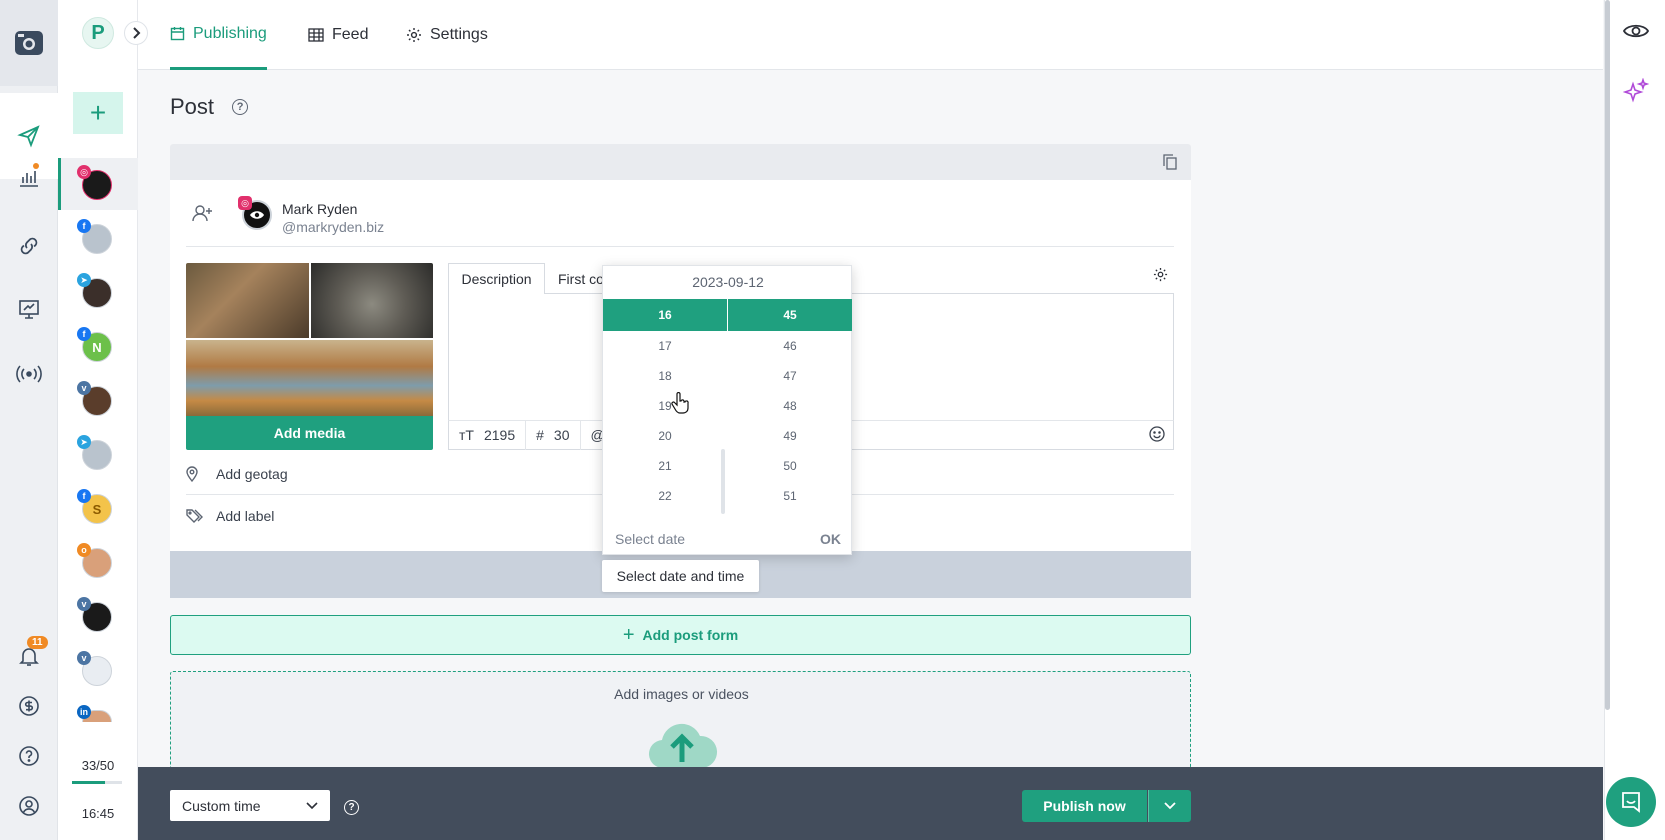 The height and width of the screenshot is (840, 1665). Describe the element at coordinates (245, 203) in the screenshot. I see `instagram-icon: ◎` at that location.